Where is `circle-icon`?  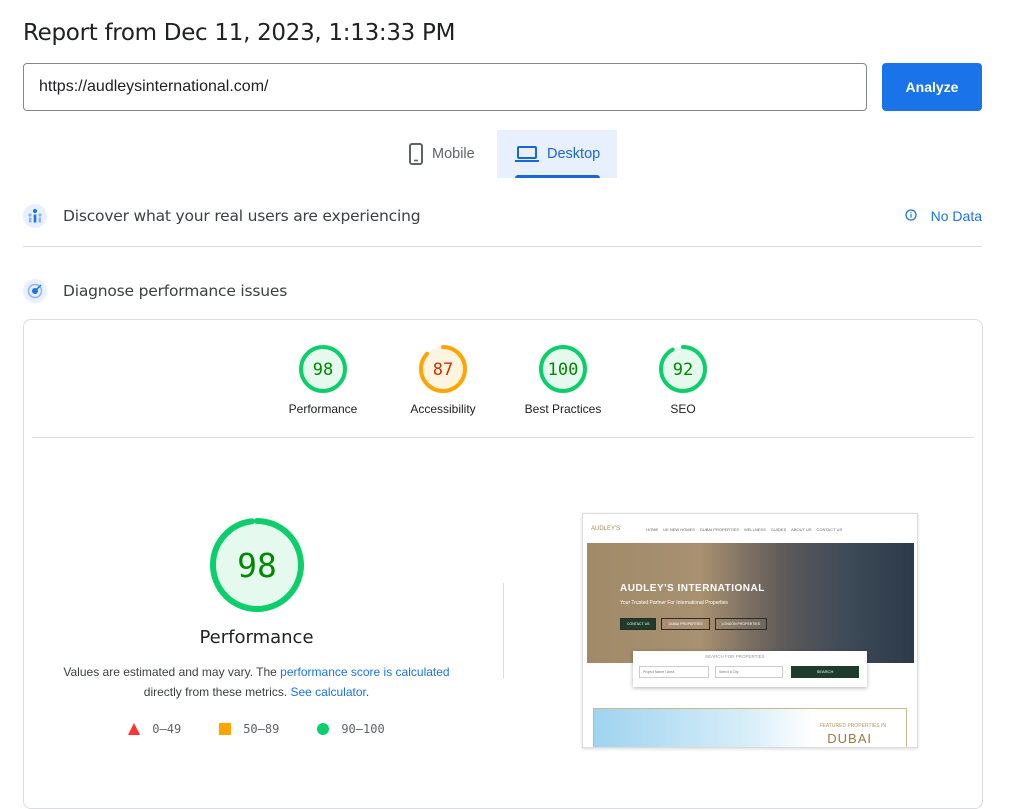 circle-icon is located at coordinates (323, 729).